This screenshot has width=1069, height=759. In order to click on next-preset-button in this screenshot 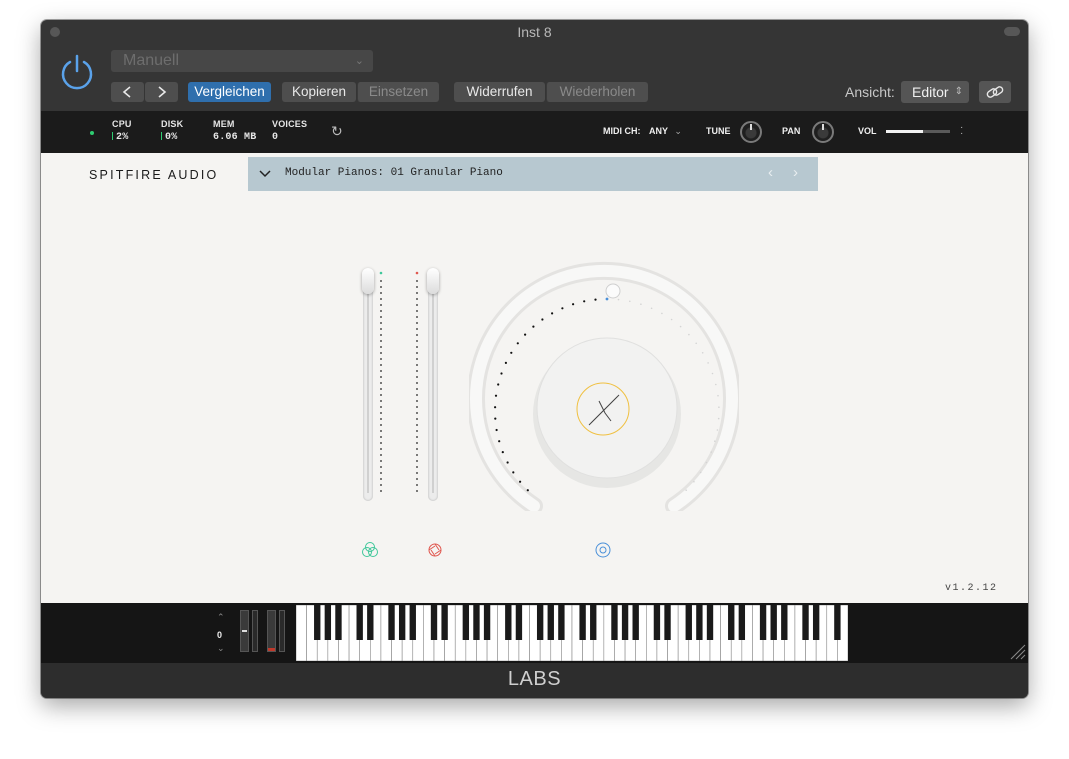, I will do `click(161, 92)`.